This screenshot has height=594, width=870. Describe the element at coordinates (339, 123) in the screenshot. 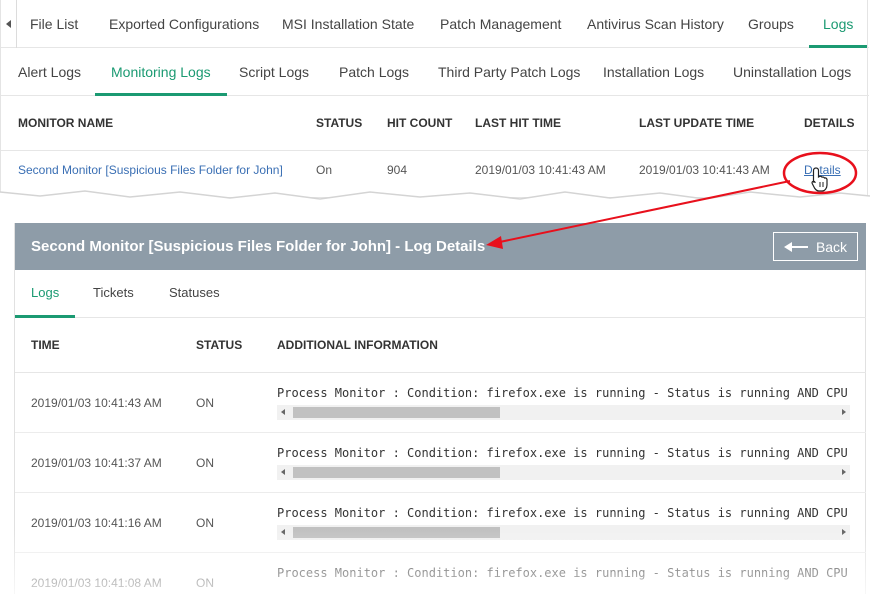

I see `column-header-status: STATUS` at that location.